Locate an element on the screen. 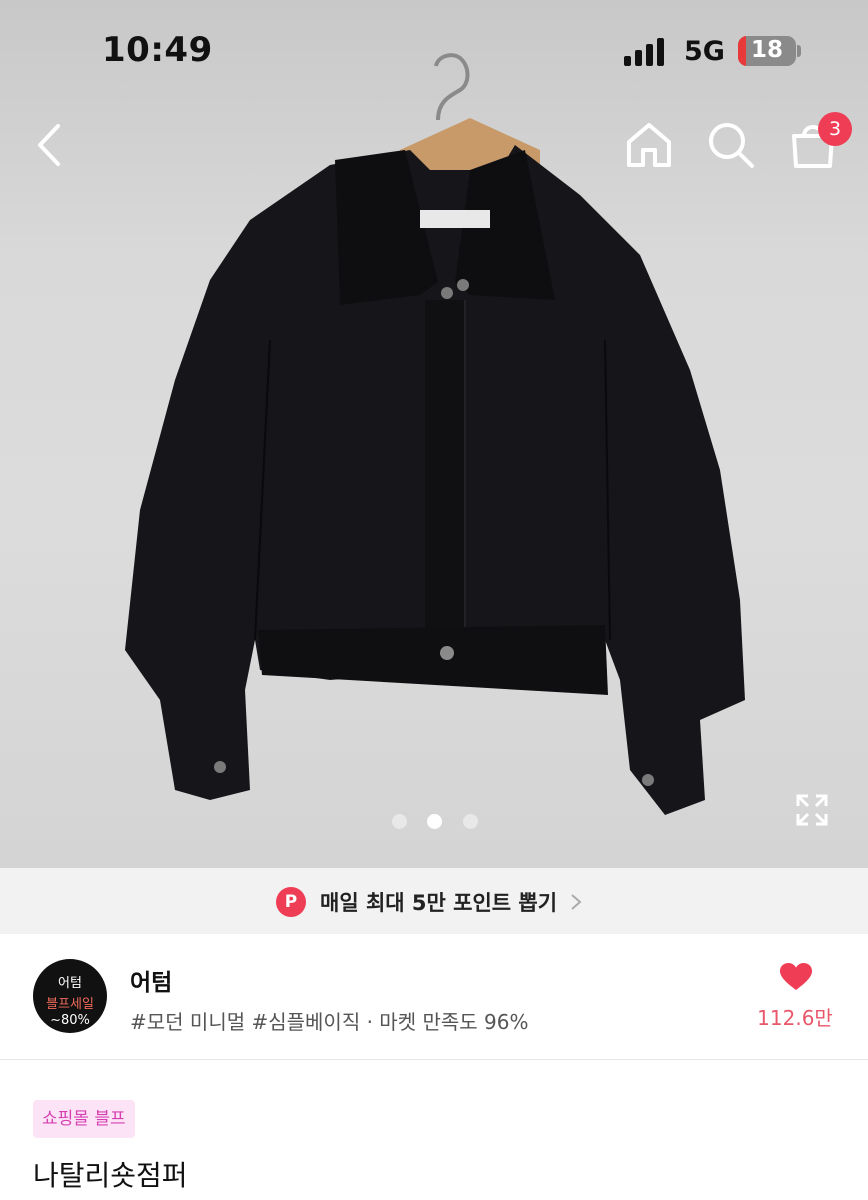 The height and width of the screenshot is (1200, 868). cart-count-badge: 3 is located at coordinates (835, 129).